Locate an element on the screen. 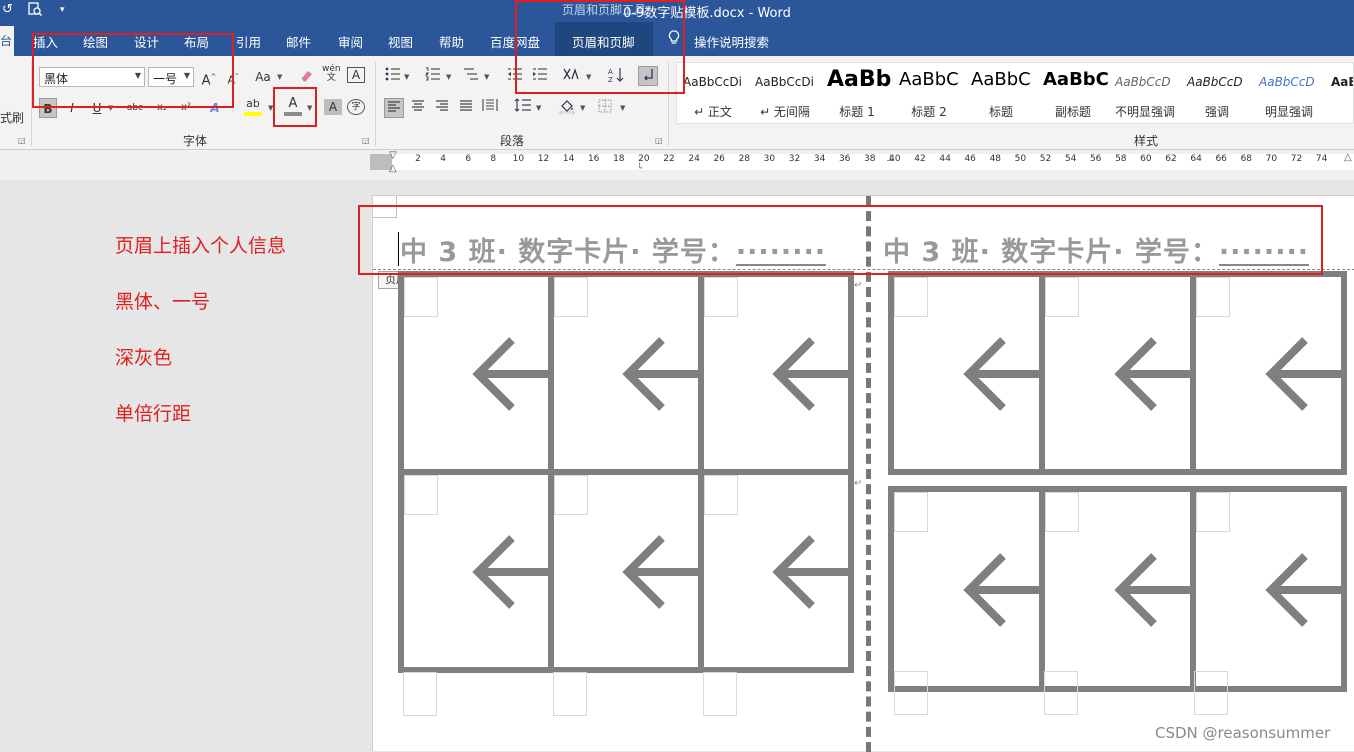 This screenshot has height=752, width=1354. first-line-indent-marker: ▽ is located at coordinates (393, 155).